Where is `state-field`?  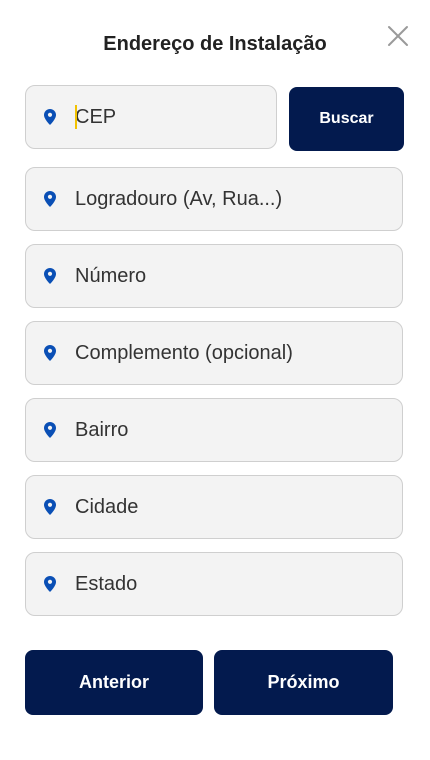 state-field is located at coordinates (214, 584).